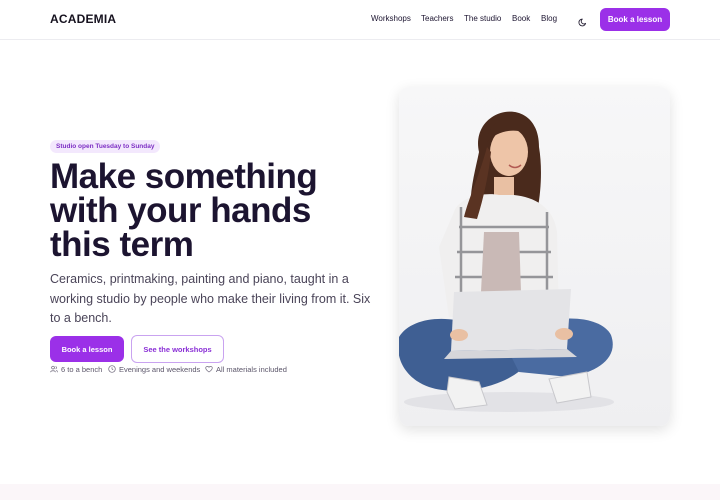 Image resolution: width=720 pixels, height=500 pixels. I want to click on users-icon, so click(54, 369).